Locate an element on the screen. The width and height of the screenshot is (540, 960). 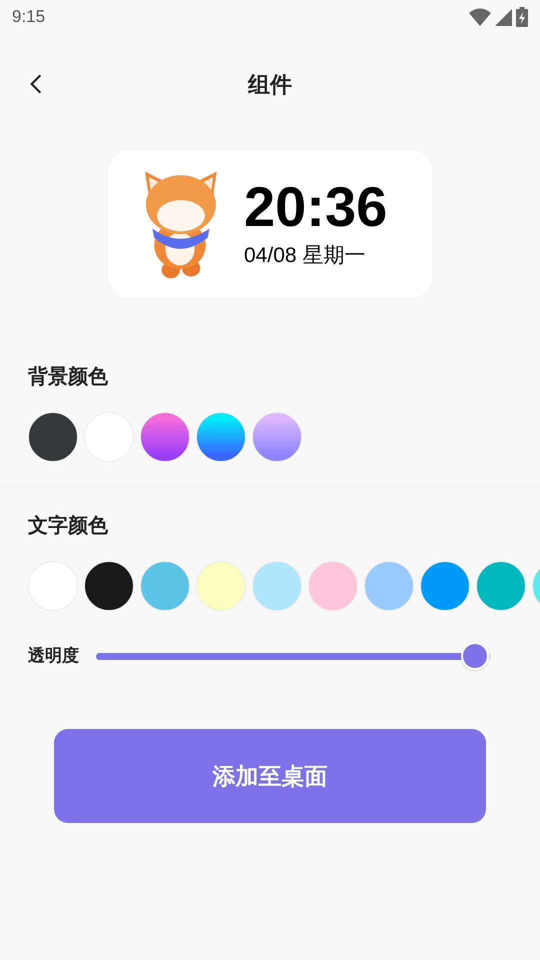
section-title: 背景颜色 is located at coordinates (68, 377).